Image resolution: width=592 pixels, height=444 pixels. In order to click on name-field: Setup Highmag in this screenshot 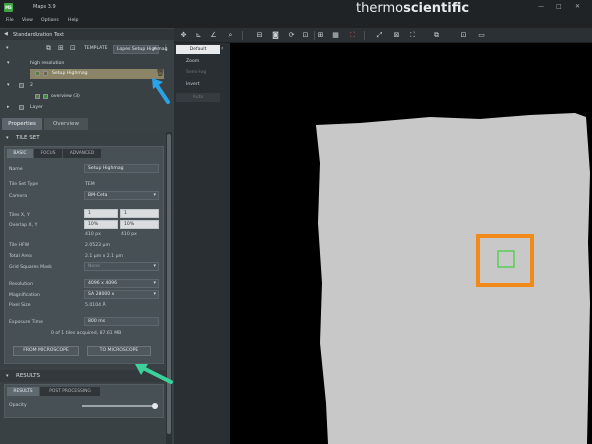, I will do `click(121, 168)`.